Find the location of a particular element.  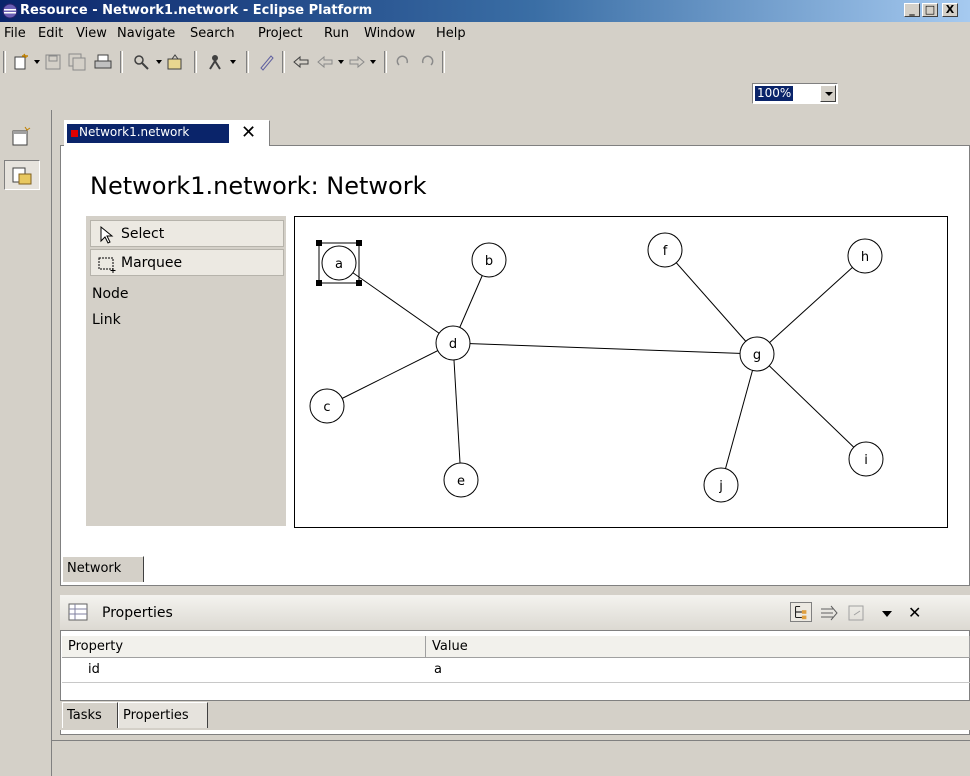

node-label: h is located at coordinates (865, 257).